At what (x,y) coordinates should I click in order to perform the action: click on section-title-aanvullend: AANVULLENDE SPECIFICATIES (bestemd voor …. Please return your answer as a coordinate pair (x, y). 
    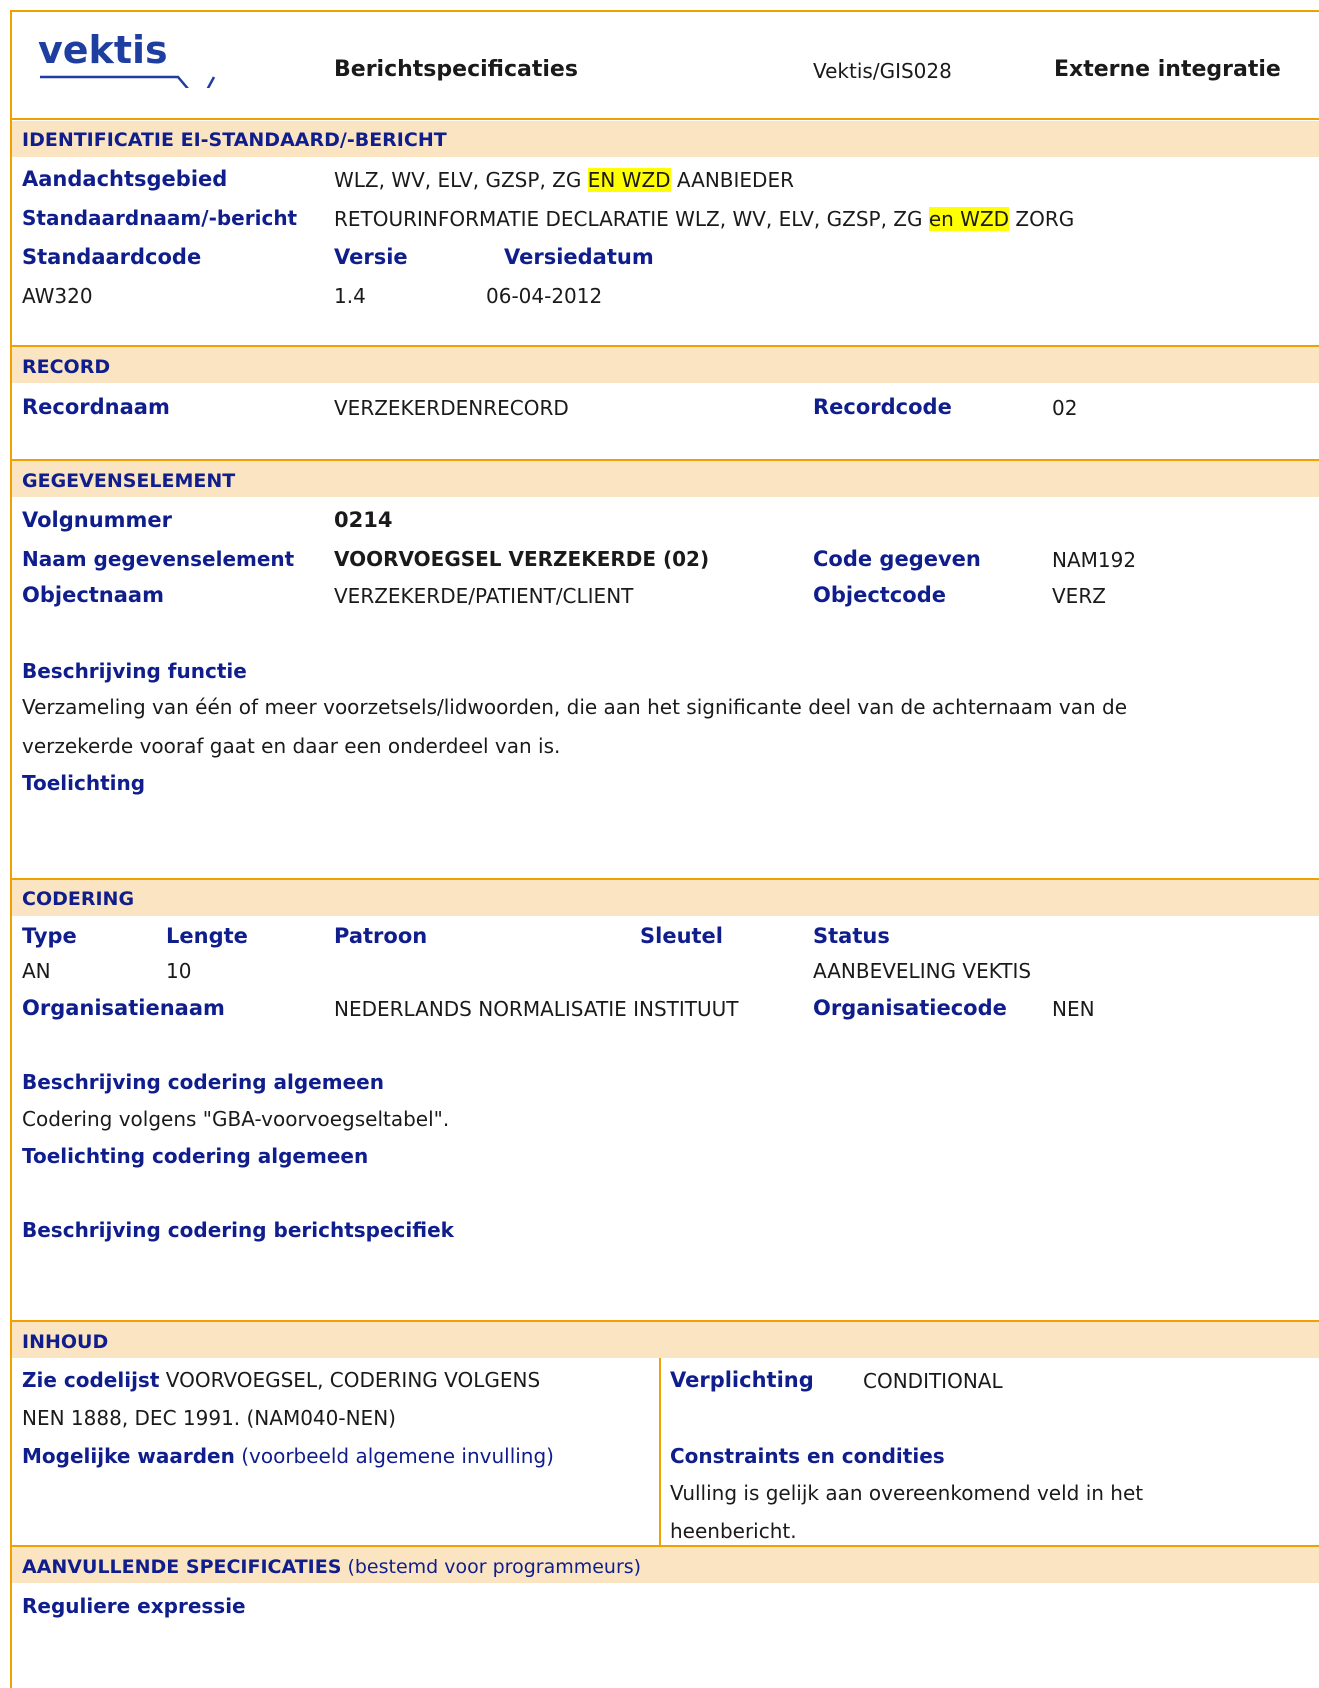
    Looking at the image, I should click on (331, 1567).